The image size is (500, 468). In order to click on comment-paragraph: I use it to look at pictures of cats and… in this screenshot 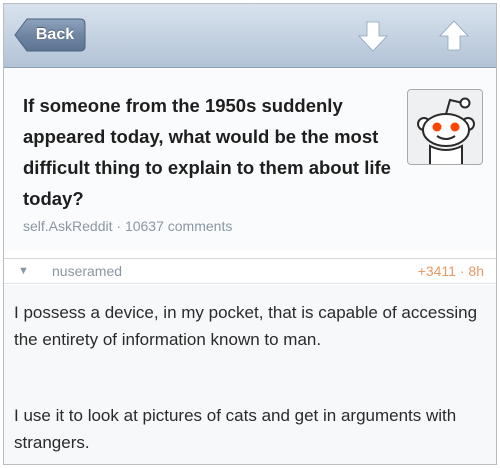, I will do `click(235, 429)`.